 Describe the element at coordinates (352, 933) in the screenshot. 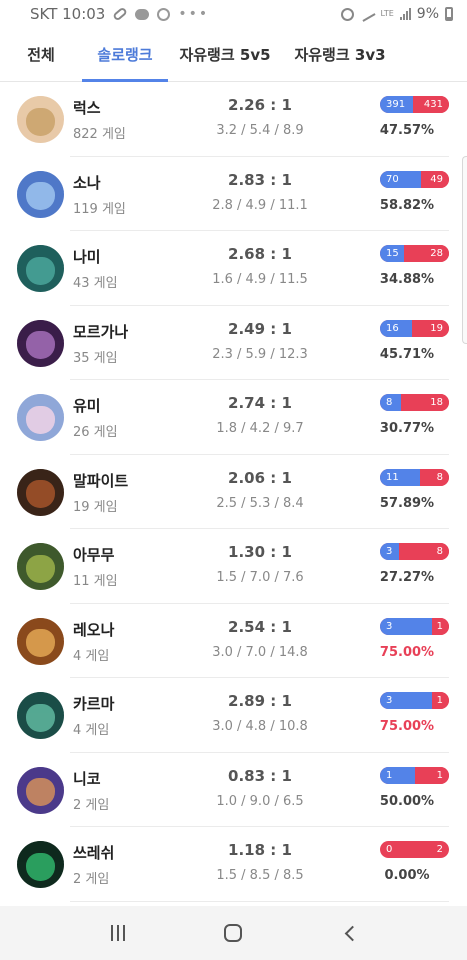

I see `back-icon` at that location.